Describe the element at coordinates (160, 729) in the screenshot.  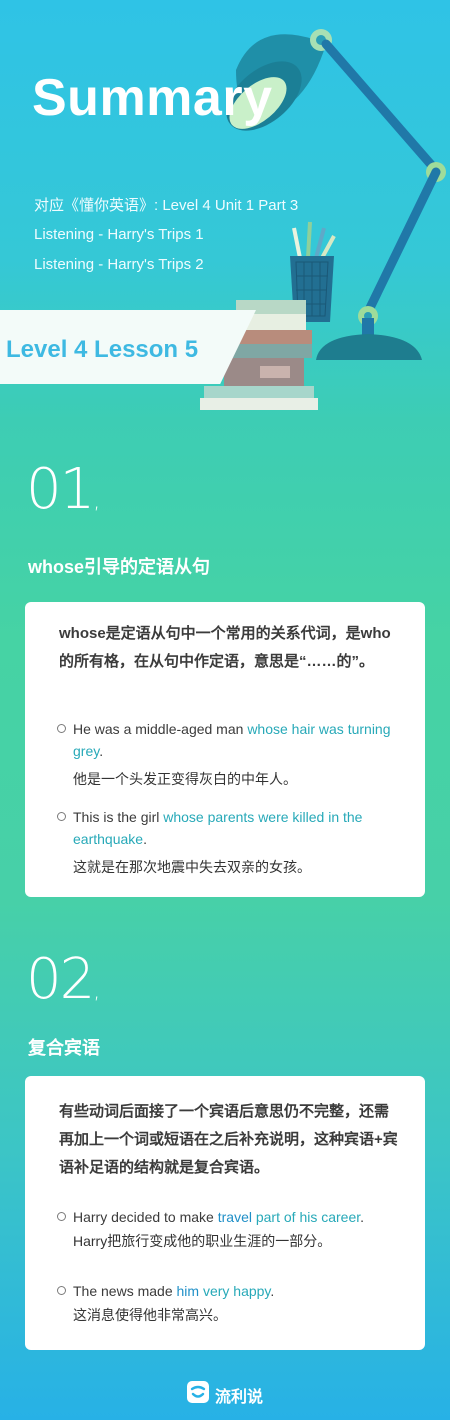
I see `example-text: He was a middle-aged man` at that location.